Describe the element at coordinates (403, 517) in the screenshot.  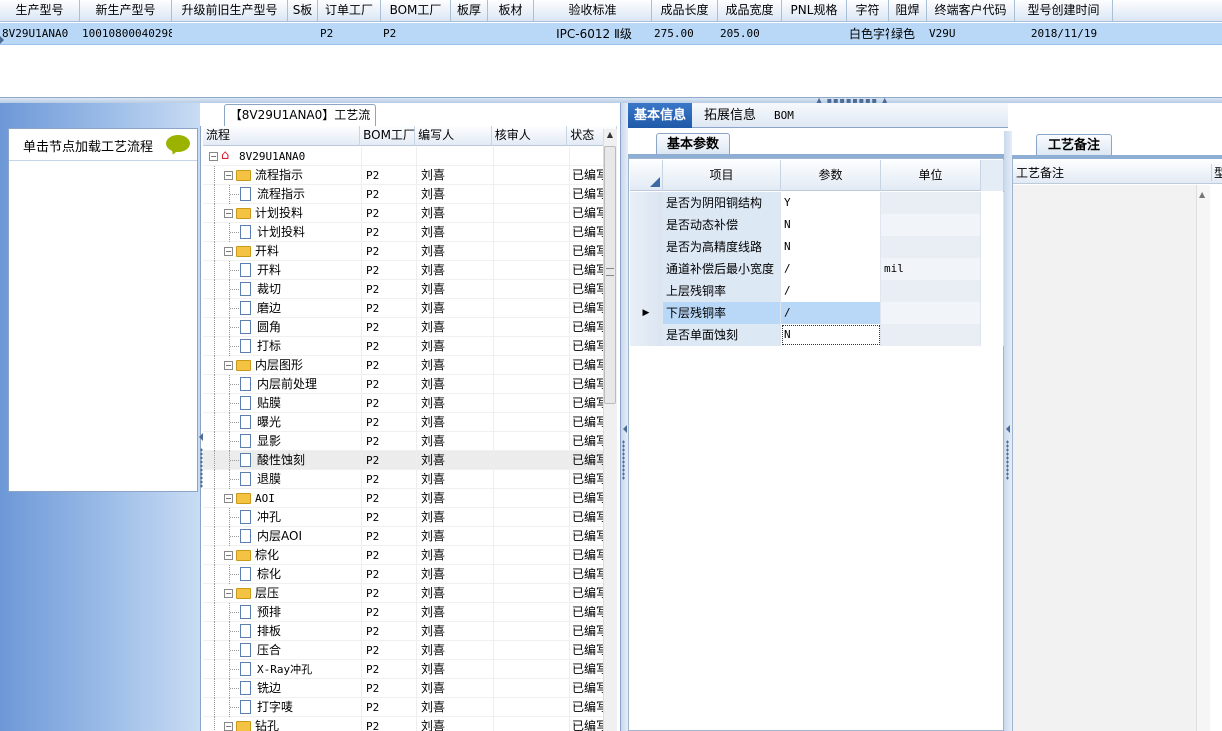
I see `tree-node: 冲孔 P2刘喜 已编写` at that location.